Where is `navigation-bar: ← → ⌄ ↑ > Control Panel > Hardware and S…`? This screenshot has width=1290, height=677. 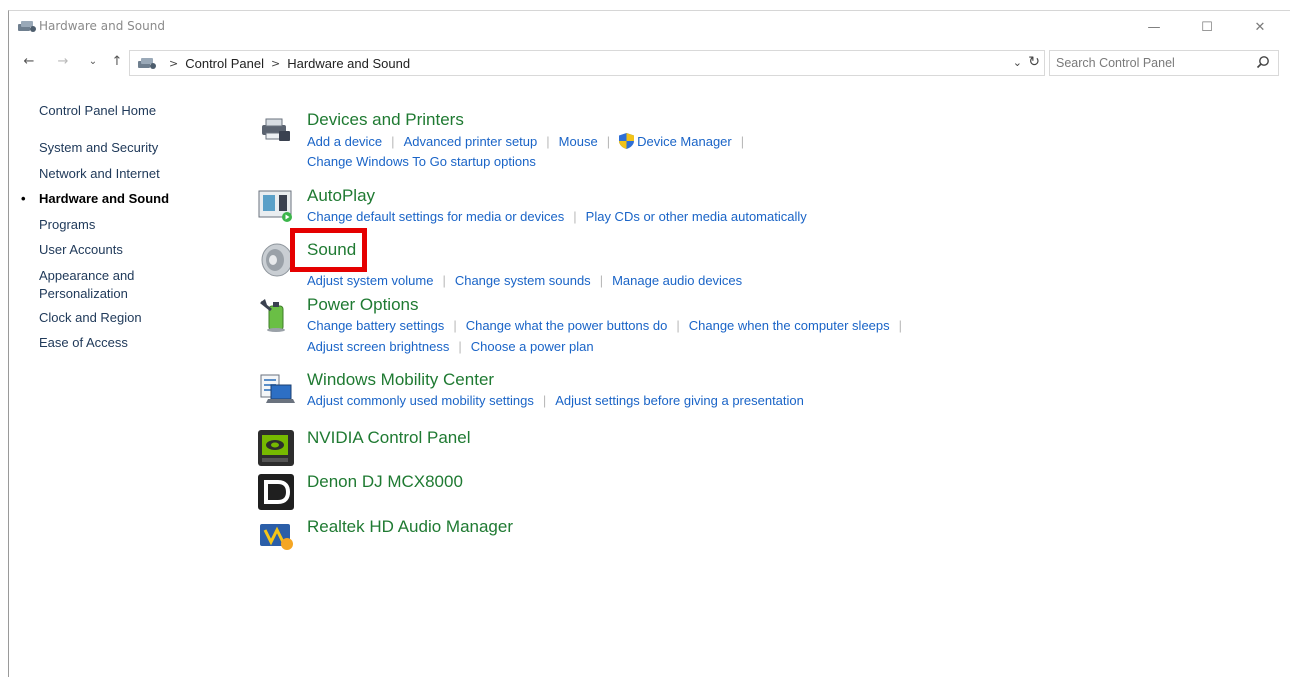
navigation-bar: ← → ⌄ ↑ > Control Panel > Hardware and S… is located at coordinates (649, 62).